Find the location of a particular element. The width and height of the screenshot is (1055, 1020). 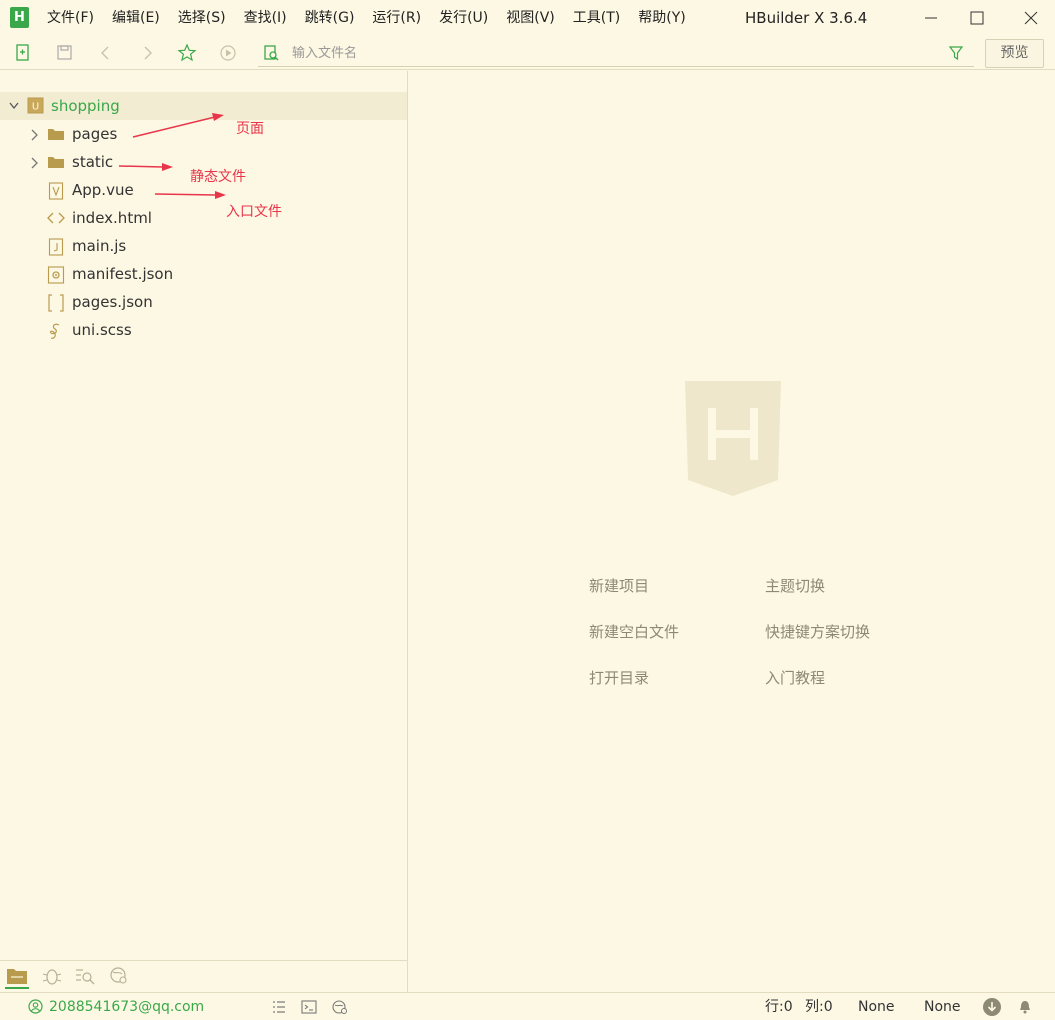

cursor-row: 行:0 is located at coordinates (779, 1007).